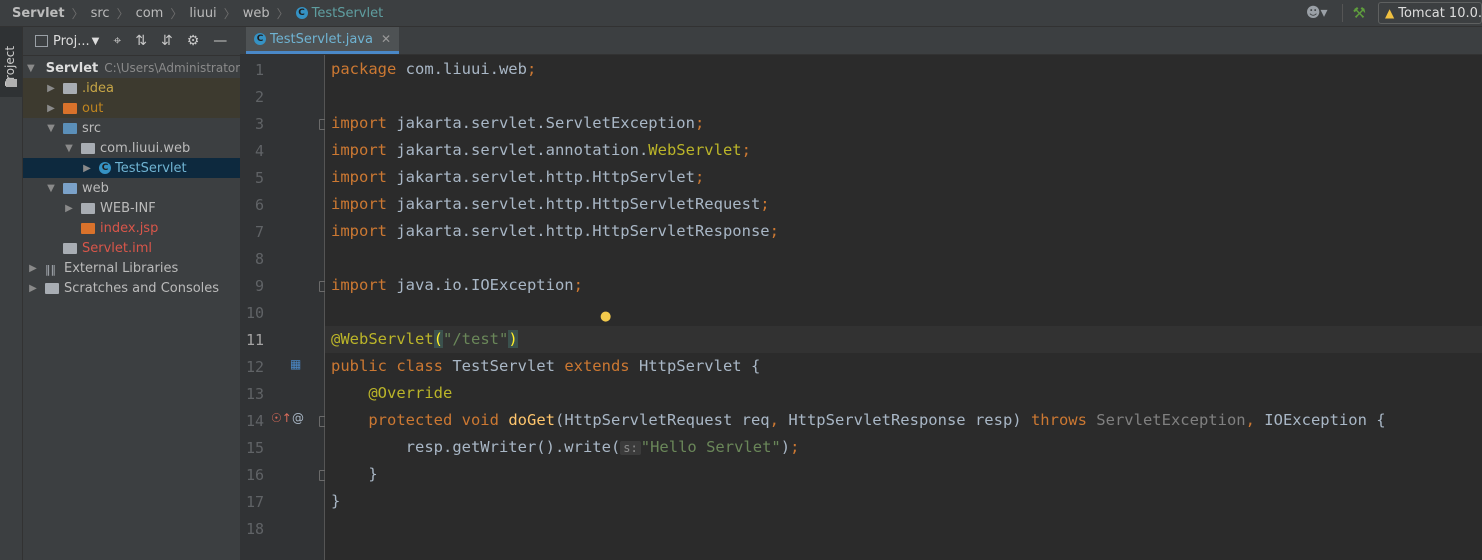 The image size is (1482, 560). I want to click on close-icon: ✕, so click(386, 39).